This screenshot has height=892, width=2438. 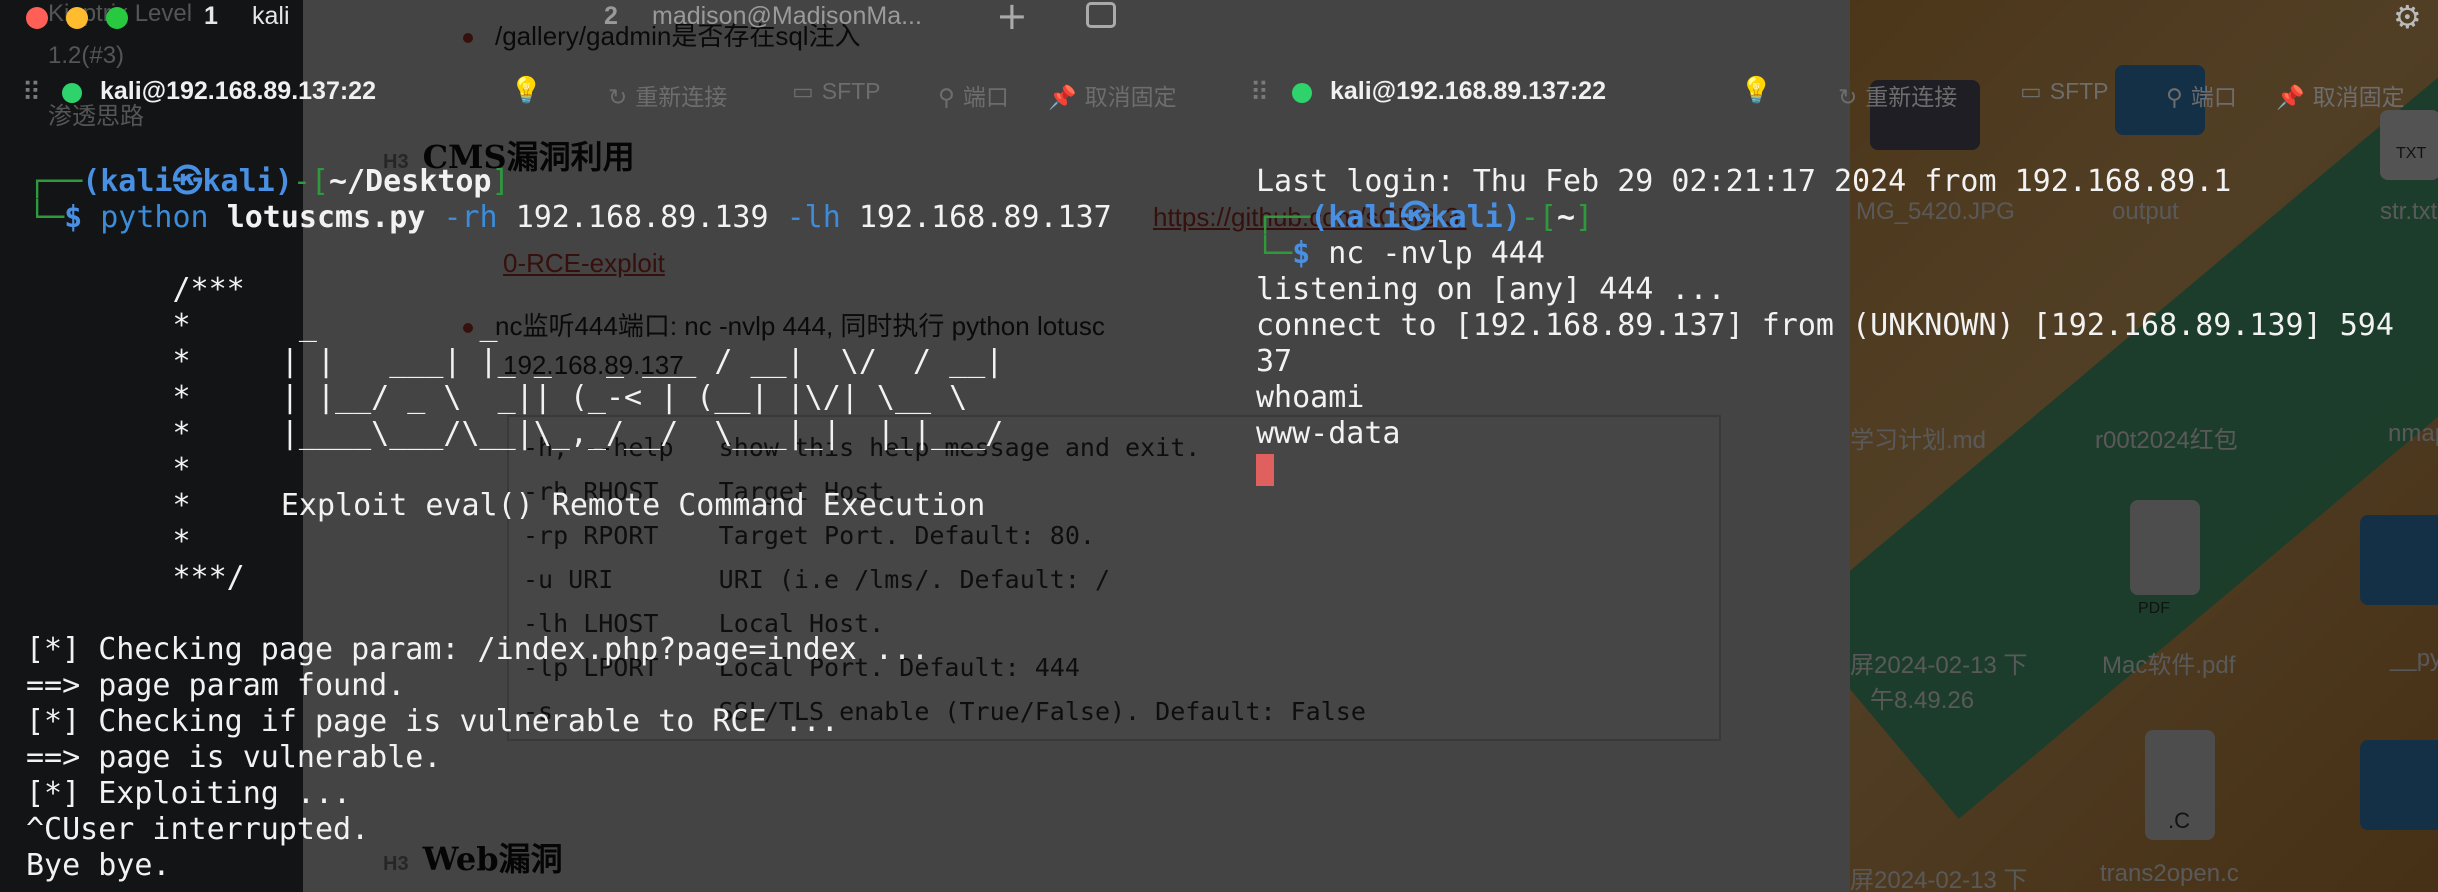 I want to click on output-line: ==> page is vulnerable., so click(x=234, y=757).